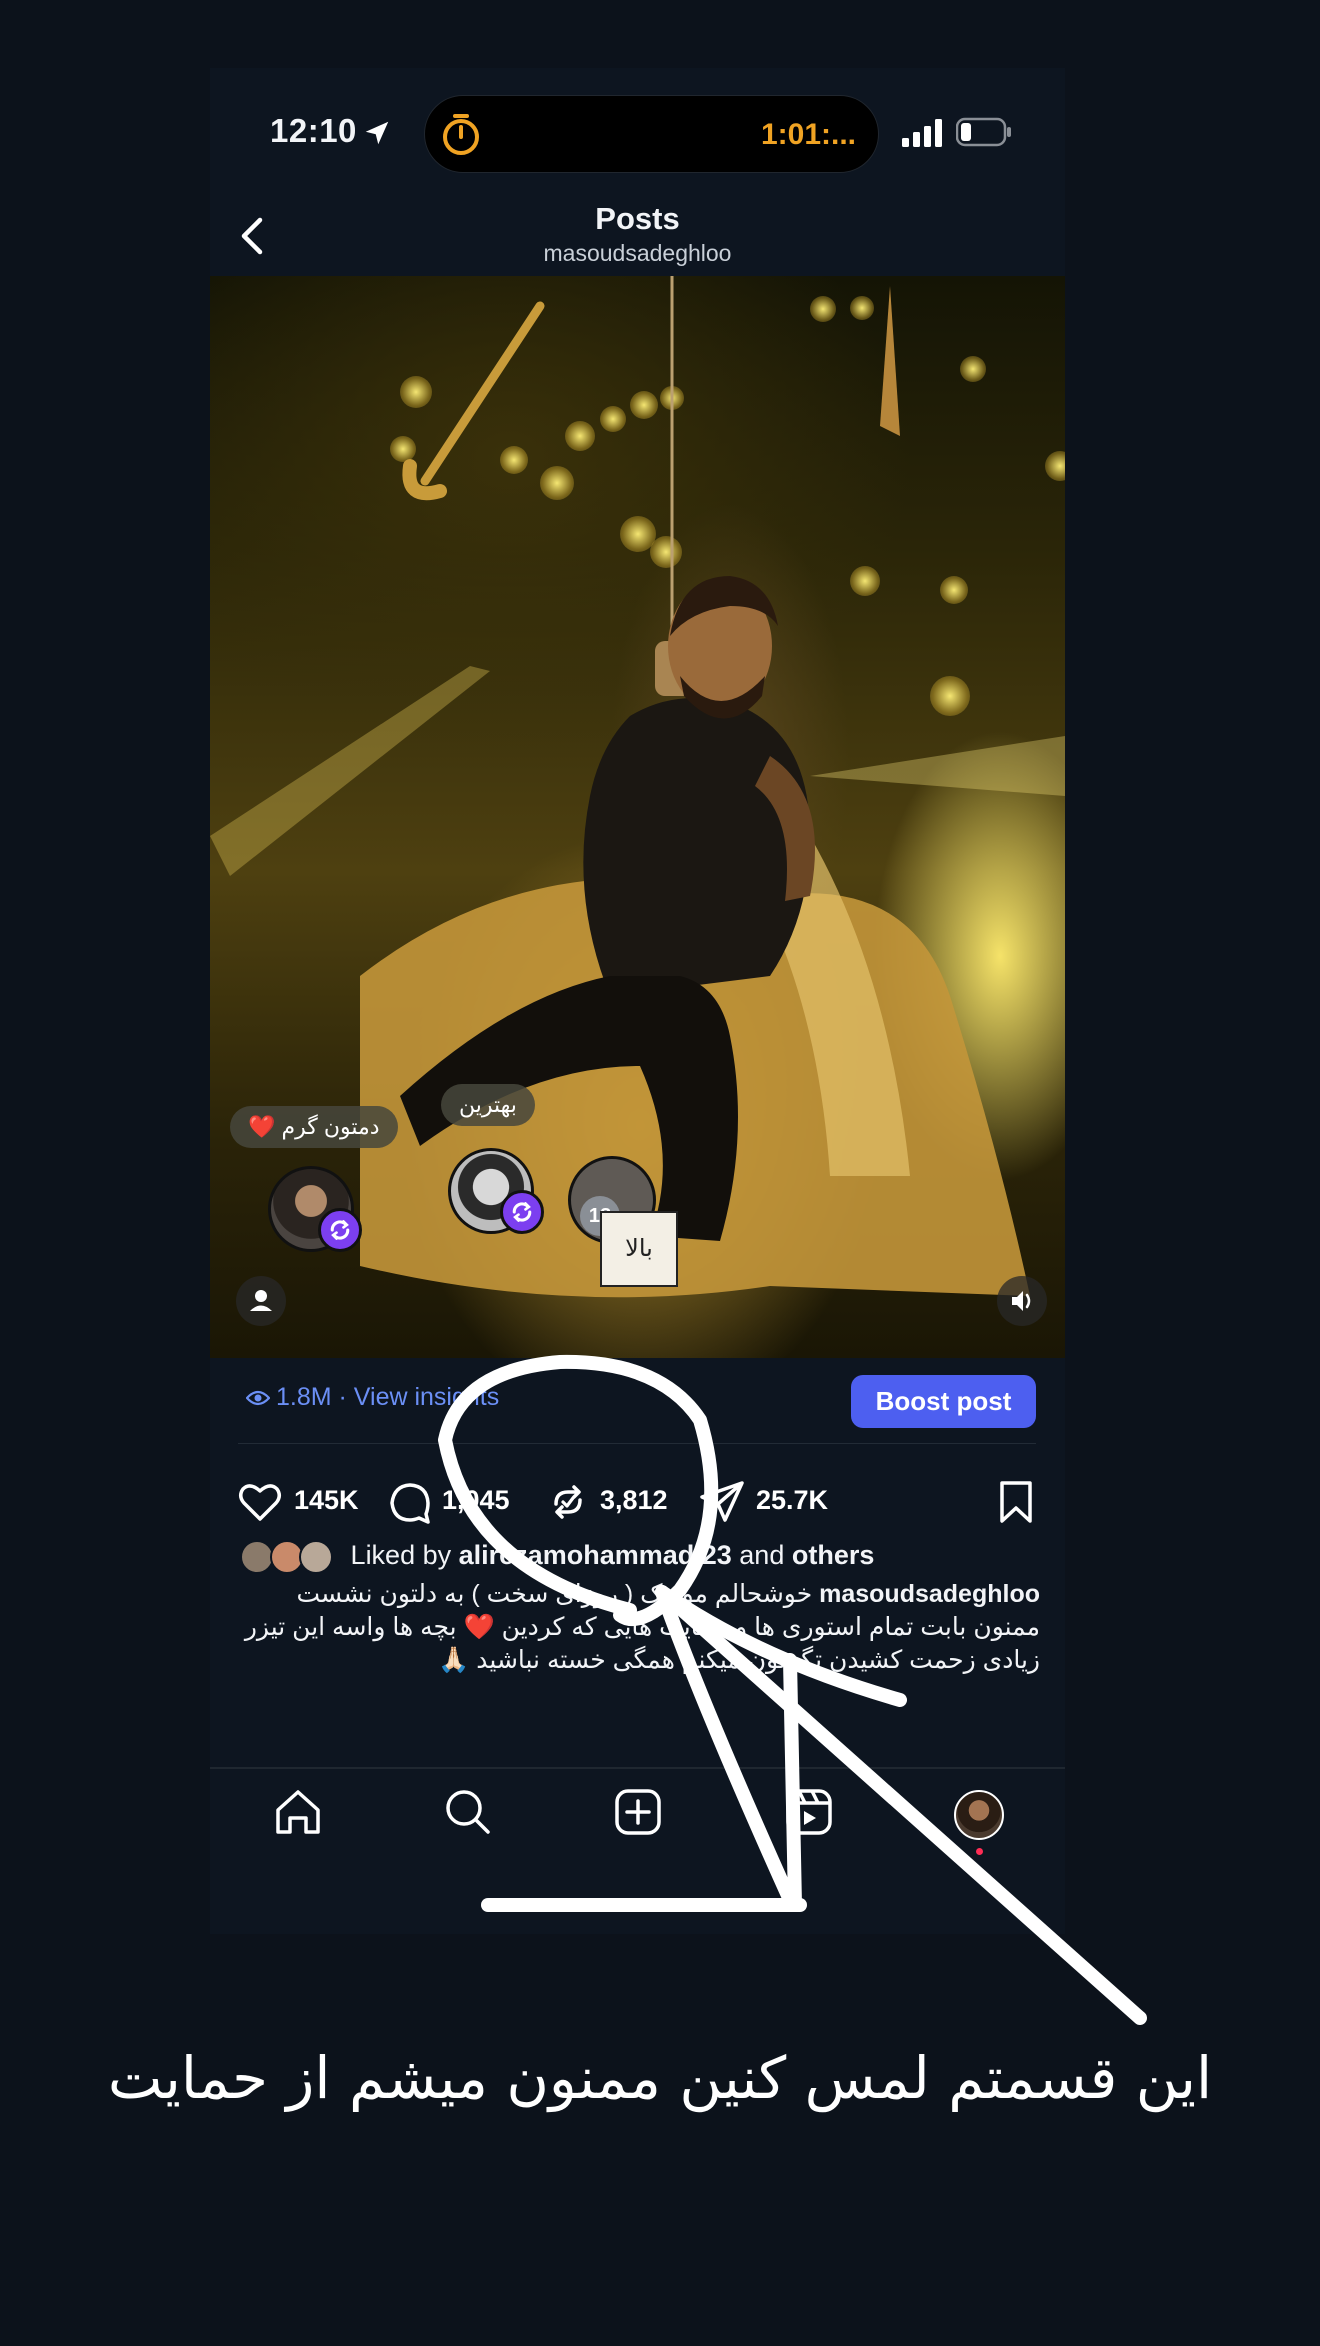  I want to click on view-insights-link: 1.8M · View insights, so click(372, 1397).